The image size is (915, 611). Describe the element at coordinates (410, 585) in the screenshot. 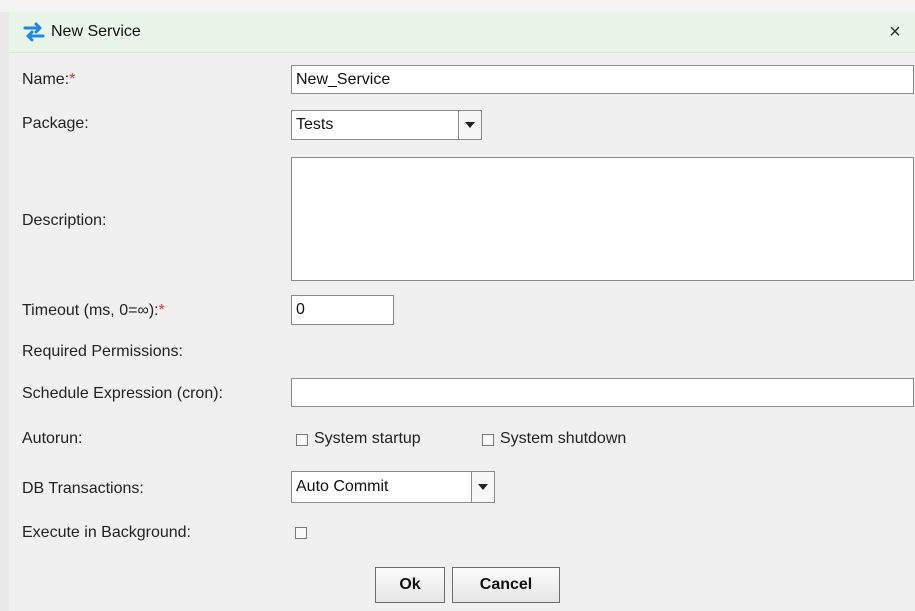

I see `ok-button: Ok` at that location.